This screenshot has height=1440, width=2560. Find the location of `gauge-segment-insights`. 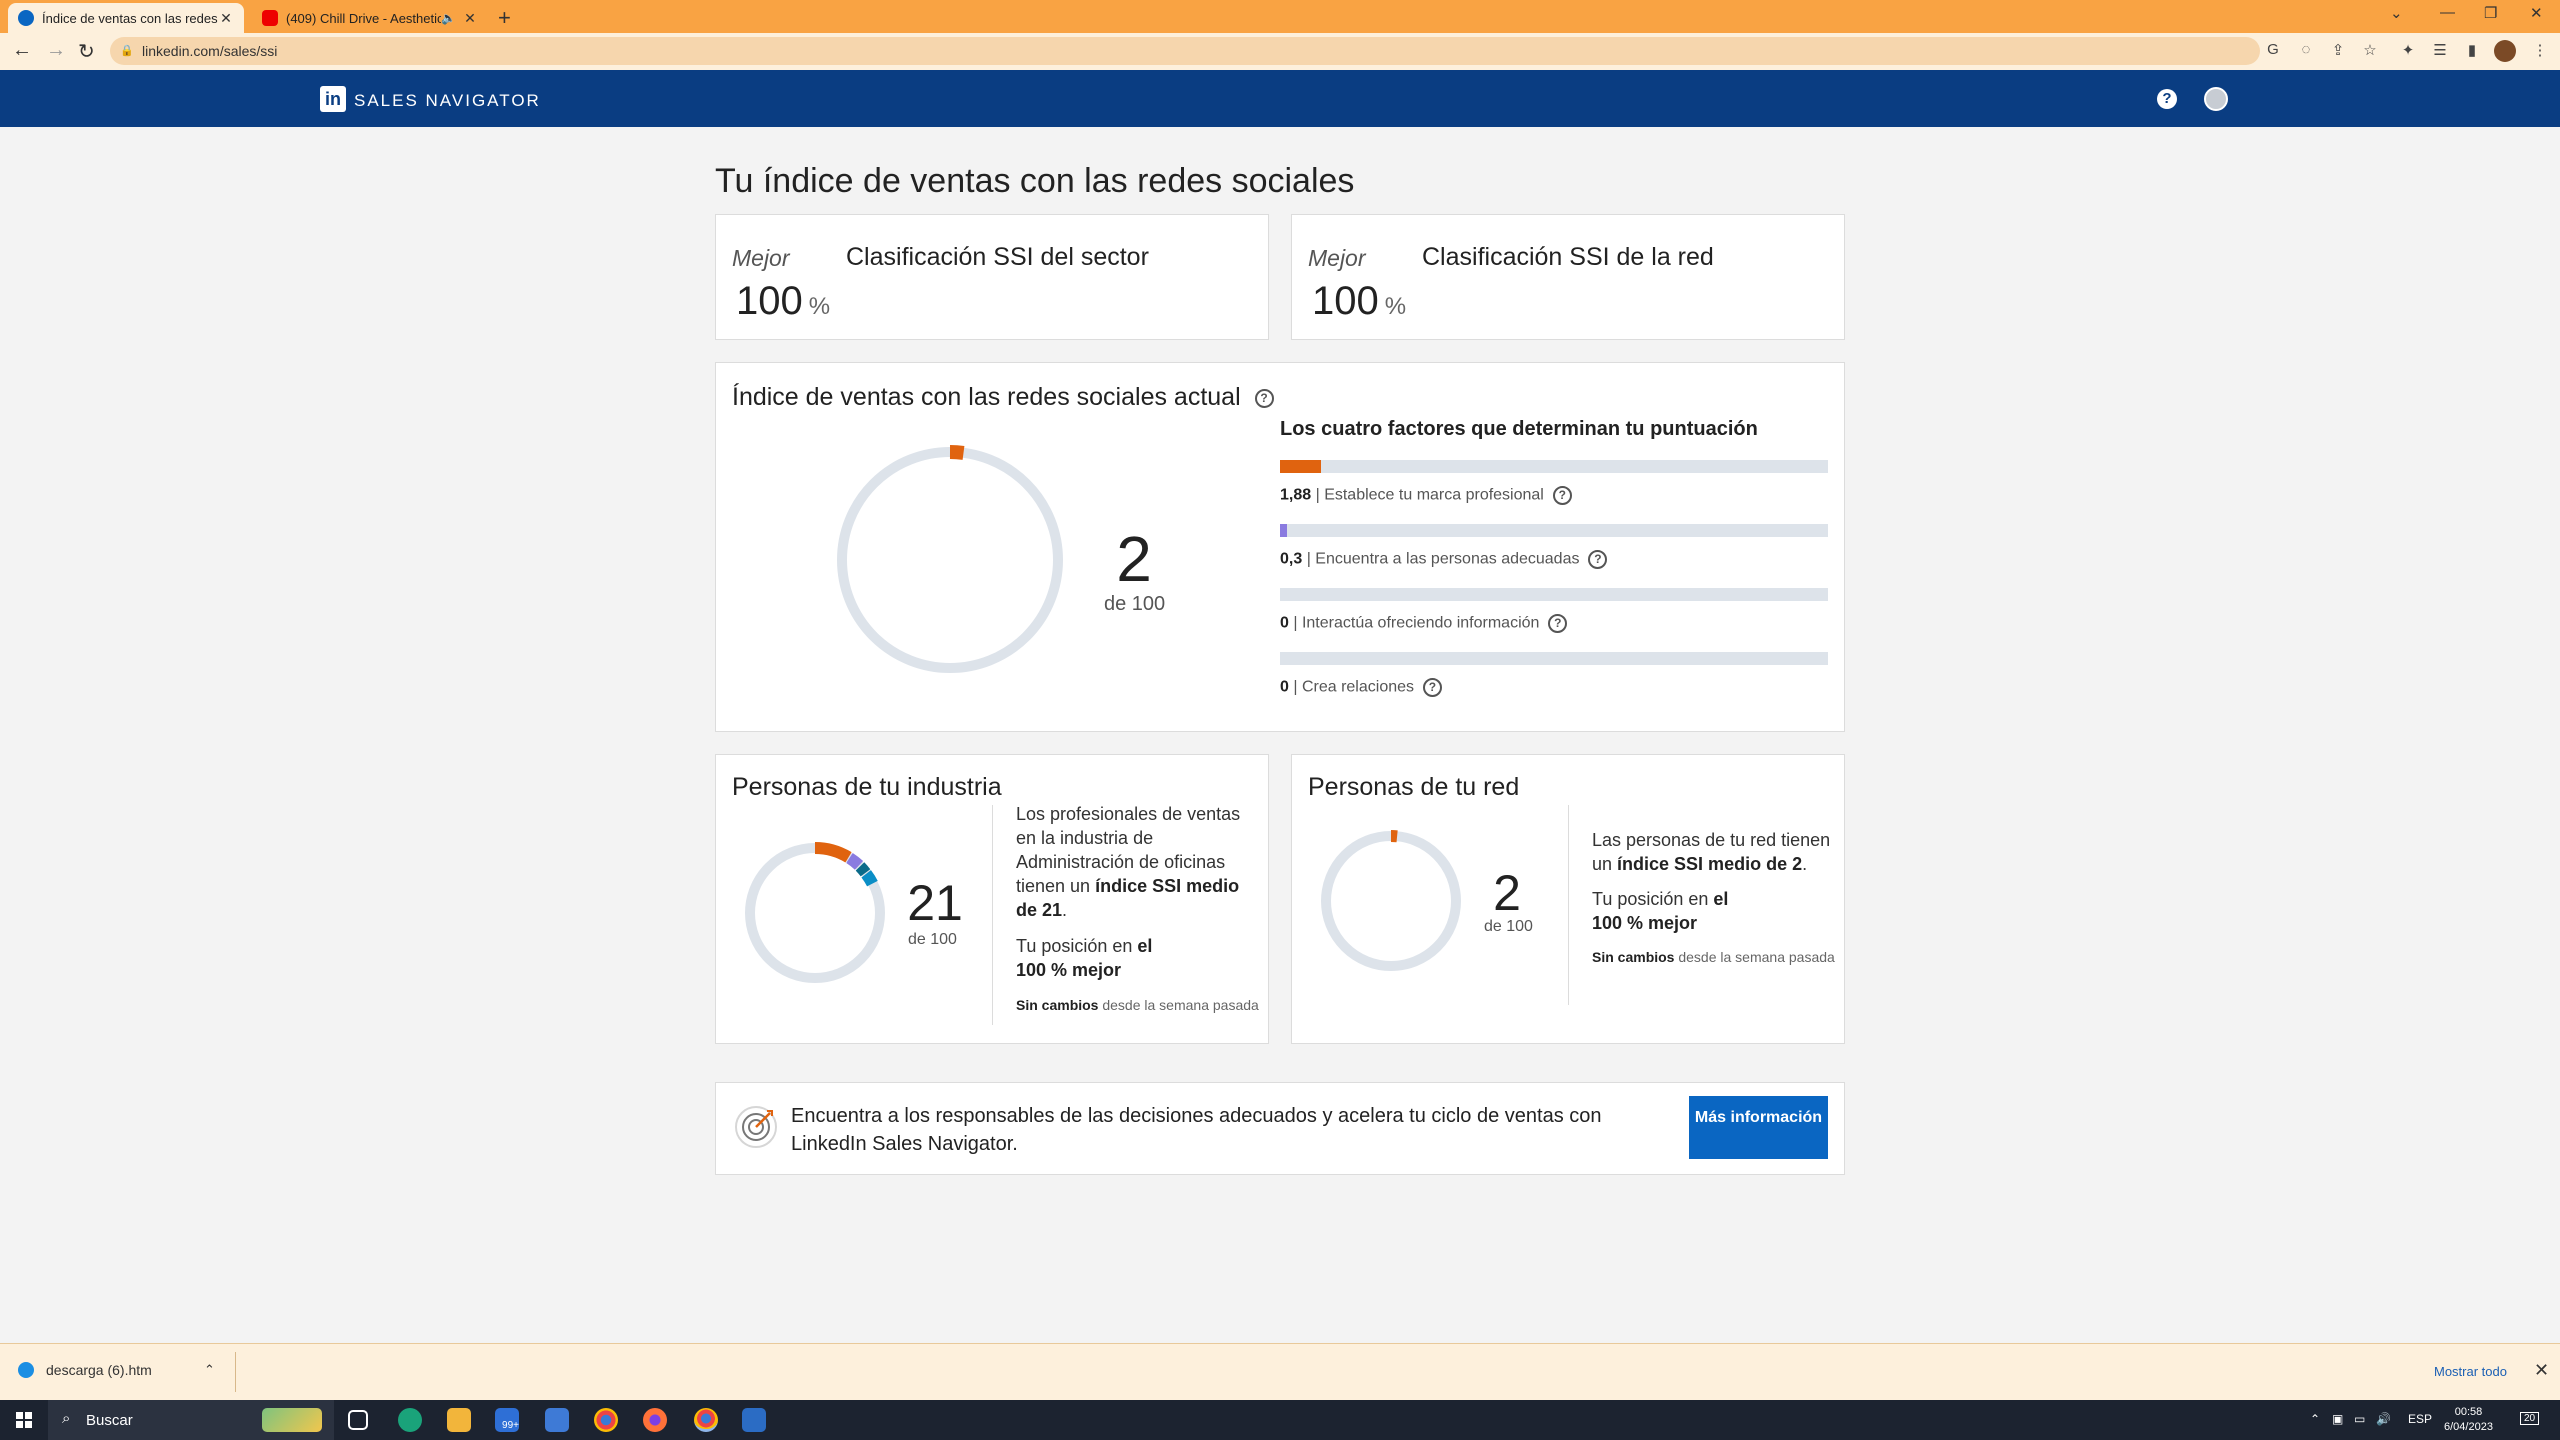

gauge-segment-insights is located at coordinates (869, 878).